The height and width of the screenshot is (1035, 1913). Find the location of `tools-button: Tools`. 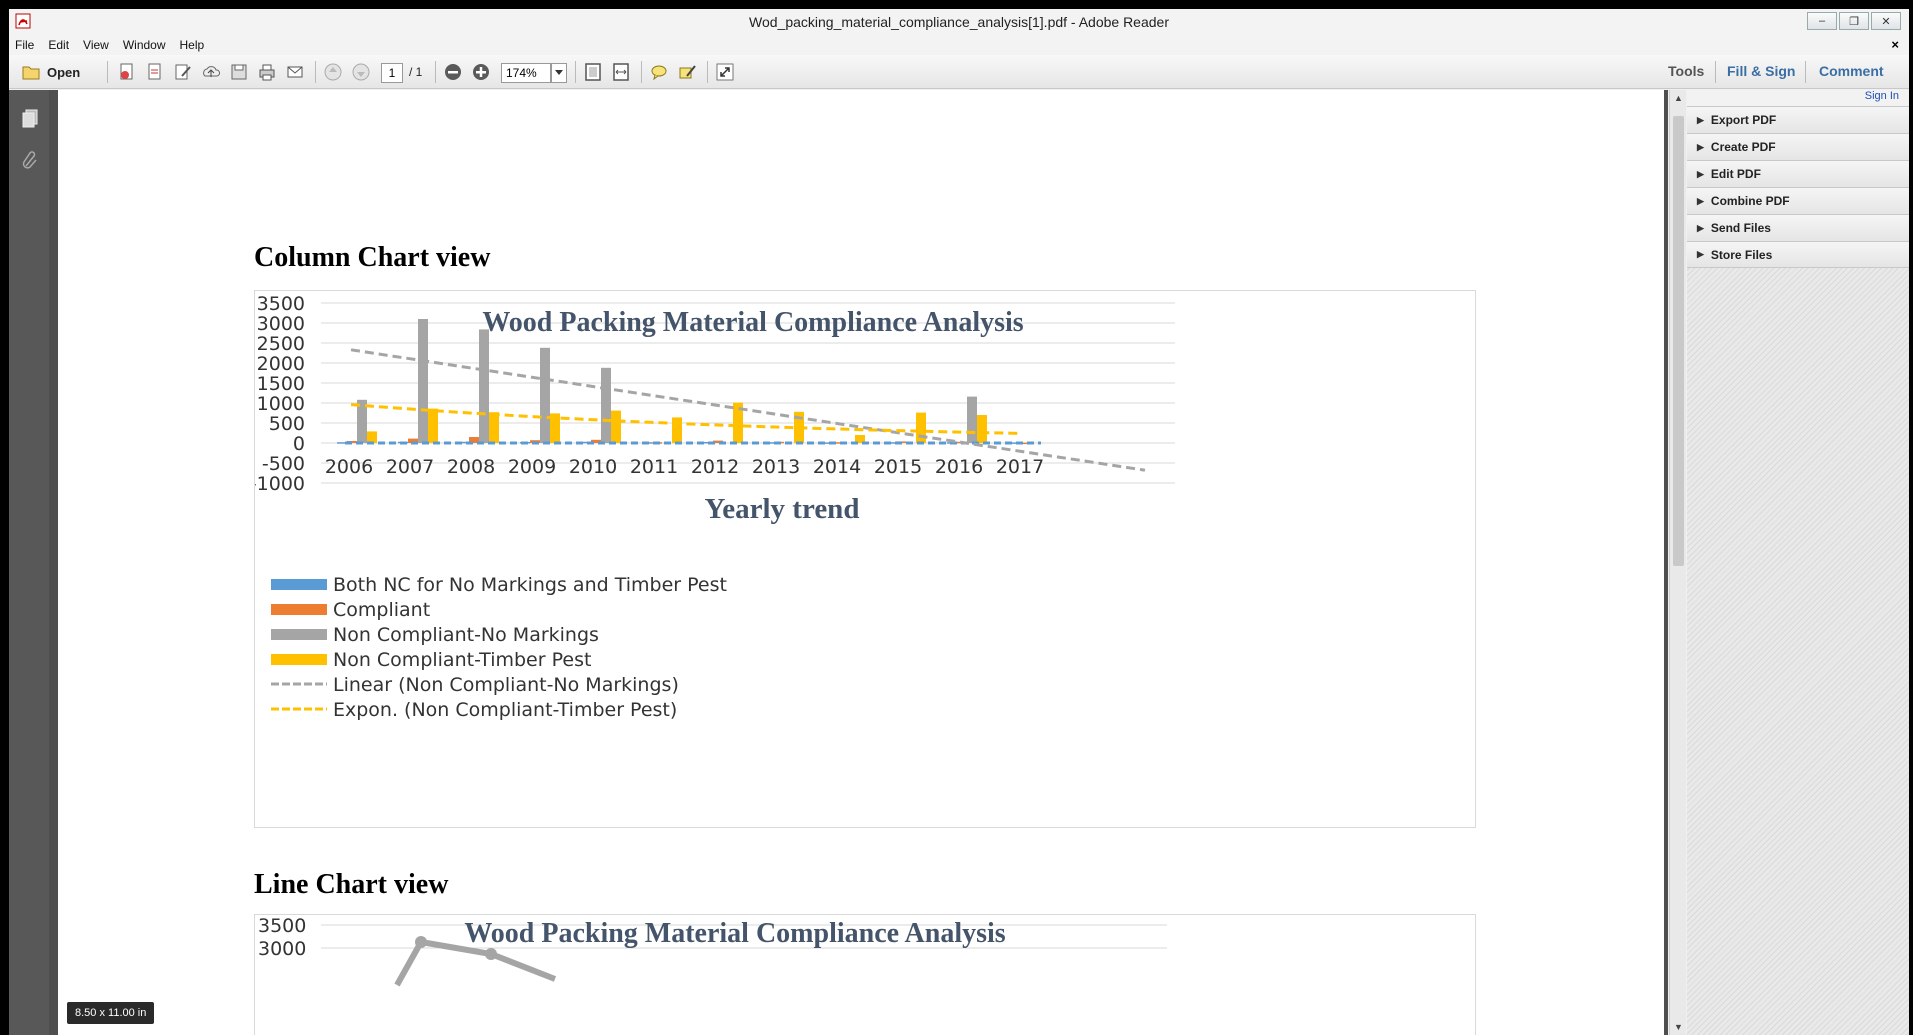

tools-button: Tools is located at coordinates (1686, 71).